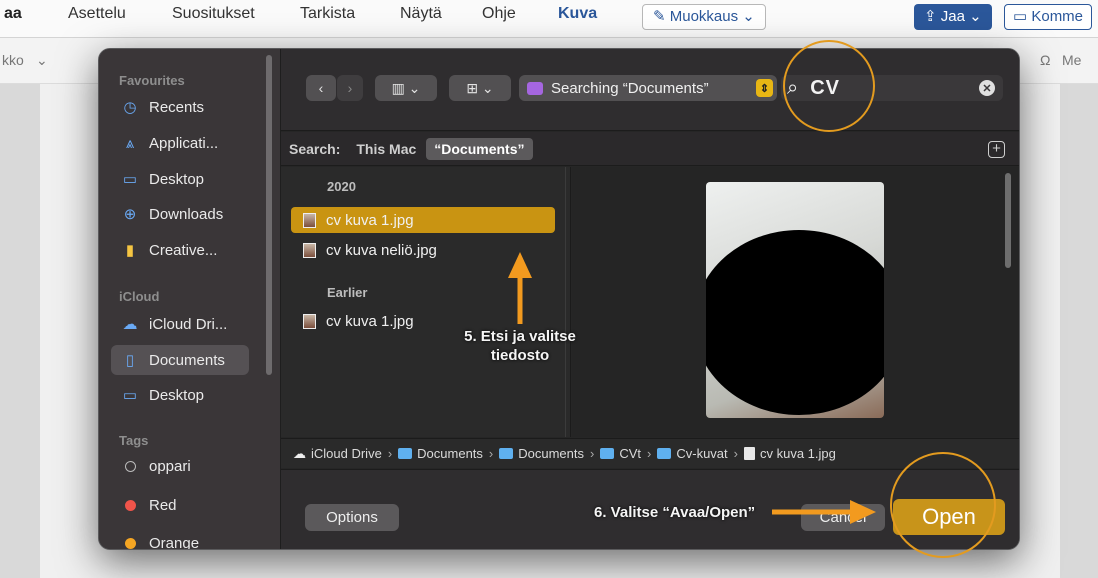 The width and height of the screenshot is (1098, 578). What do you see at coordinates (996, 149) in the screenshot?
I see `add-criteria-icon: +` at bounding box center [996, 149].